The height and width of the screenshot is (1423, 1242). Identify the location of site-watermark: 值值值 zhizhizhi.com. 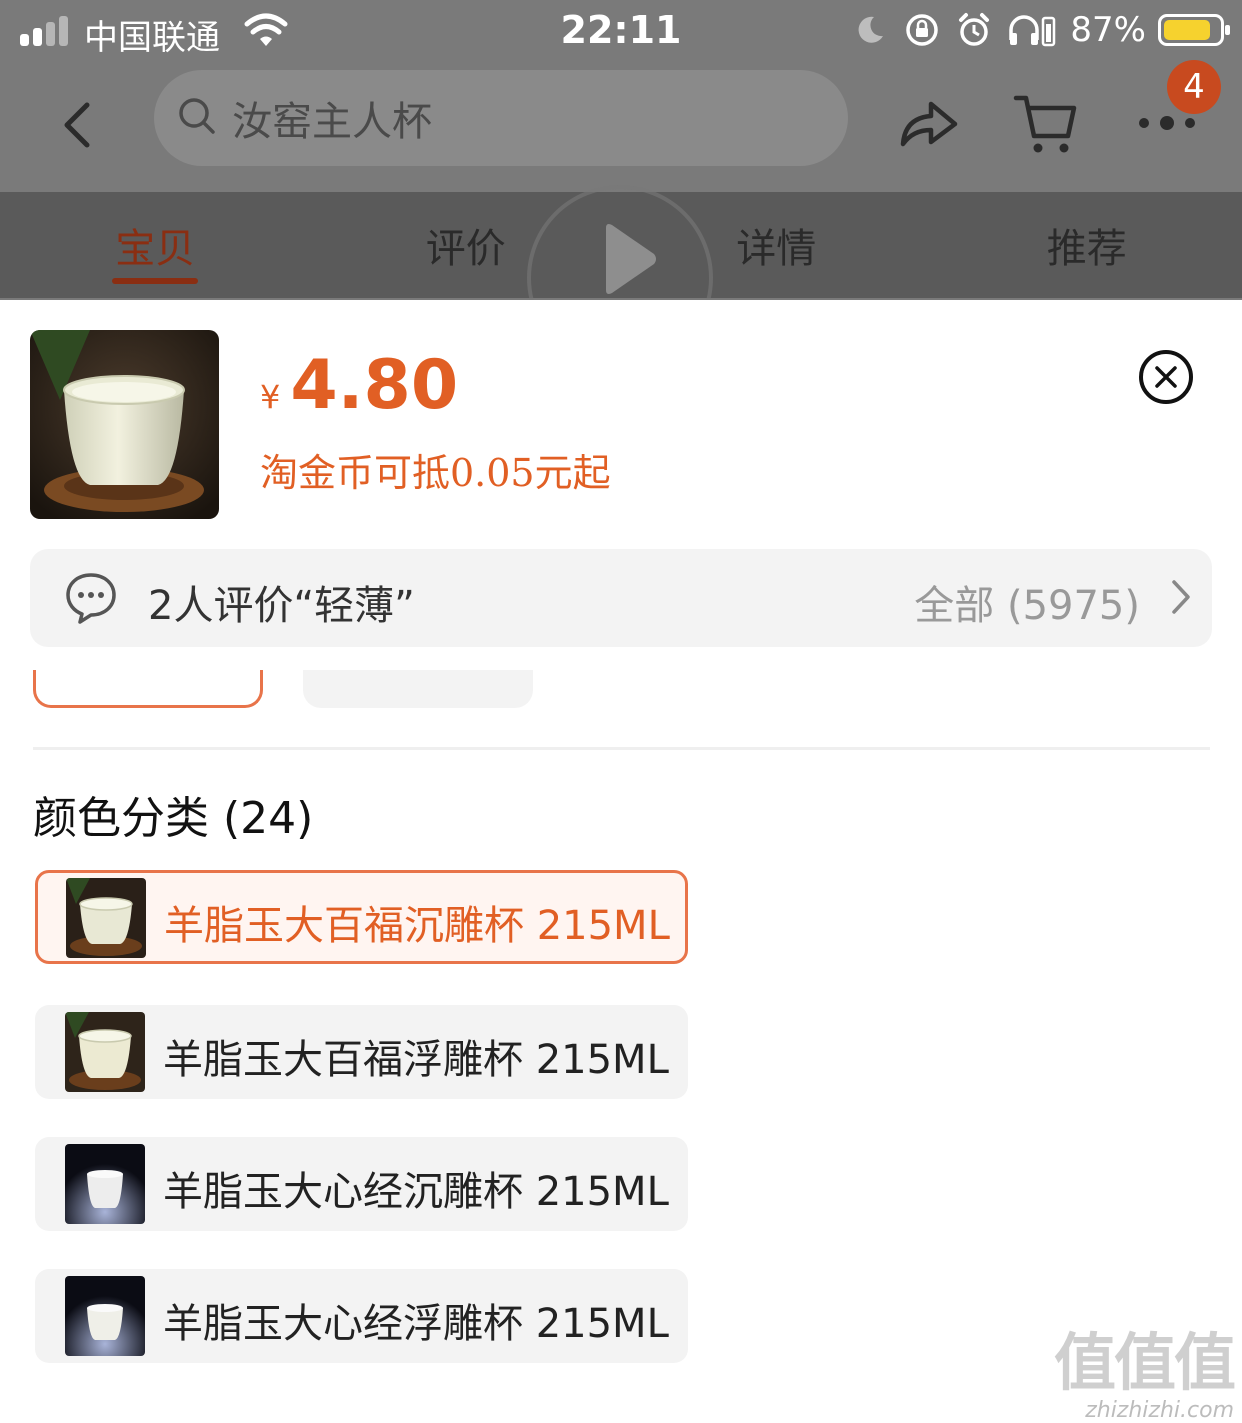
(1144, 1367).